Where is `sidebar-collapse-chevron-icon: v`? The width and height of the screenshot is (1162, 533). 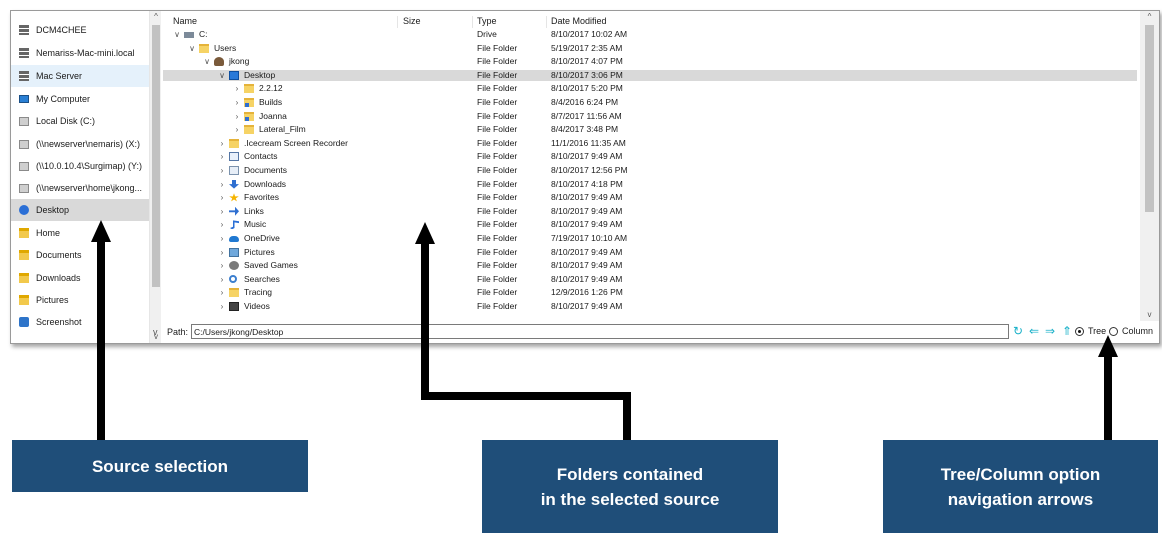 sidebar-collapse-chevron-icon: v is located at coordinates (155, 332).